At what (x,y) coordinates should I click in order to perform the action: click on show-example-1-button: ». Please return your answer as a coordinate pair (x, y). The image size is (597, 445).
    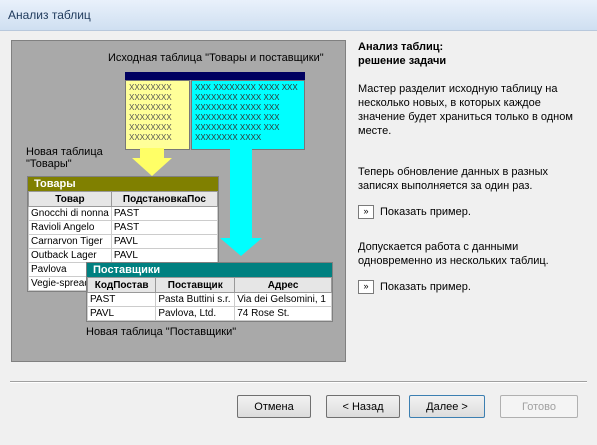
    Looking at the image, I should click on (366, 212).